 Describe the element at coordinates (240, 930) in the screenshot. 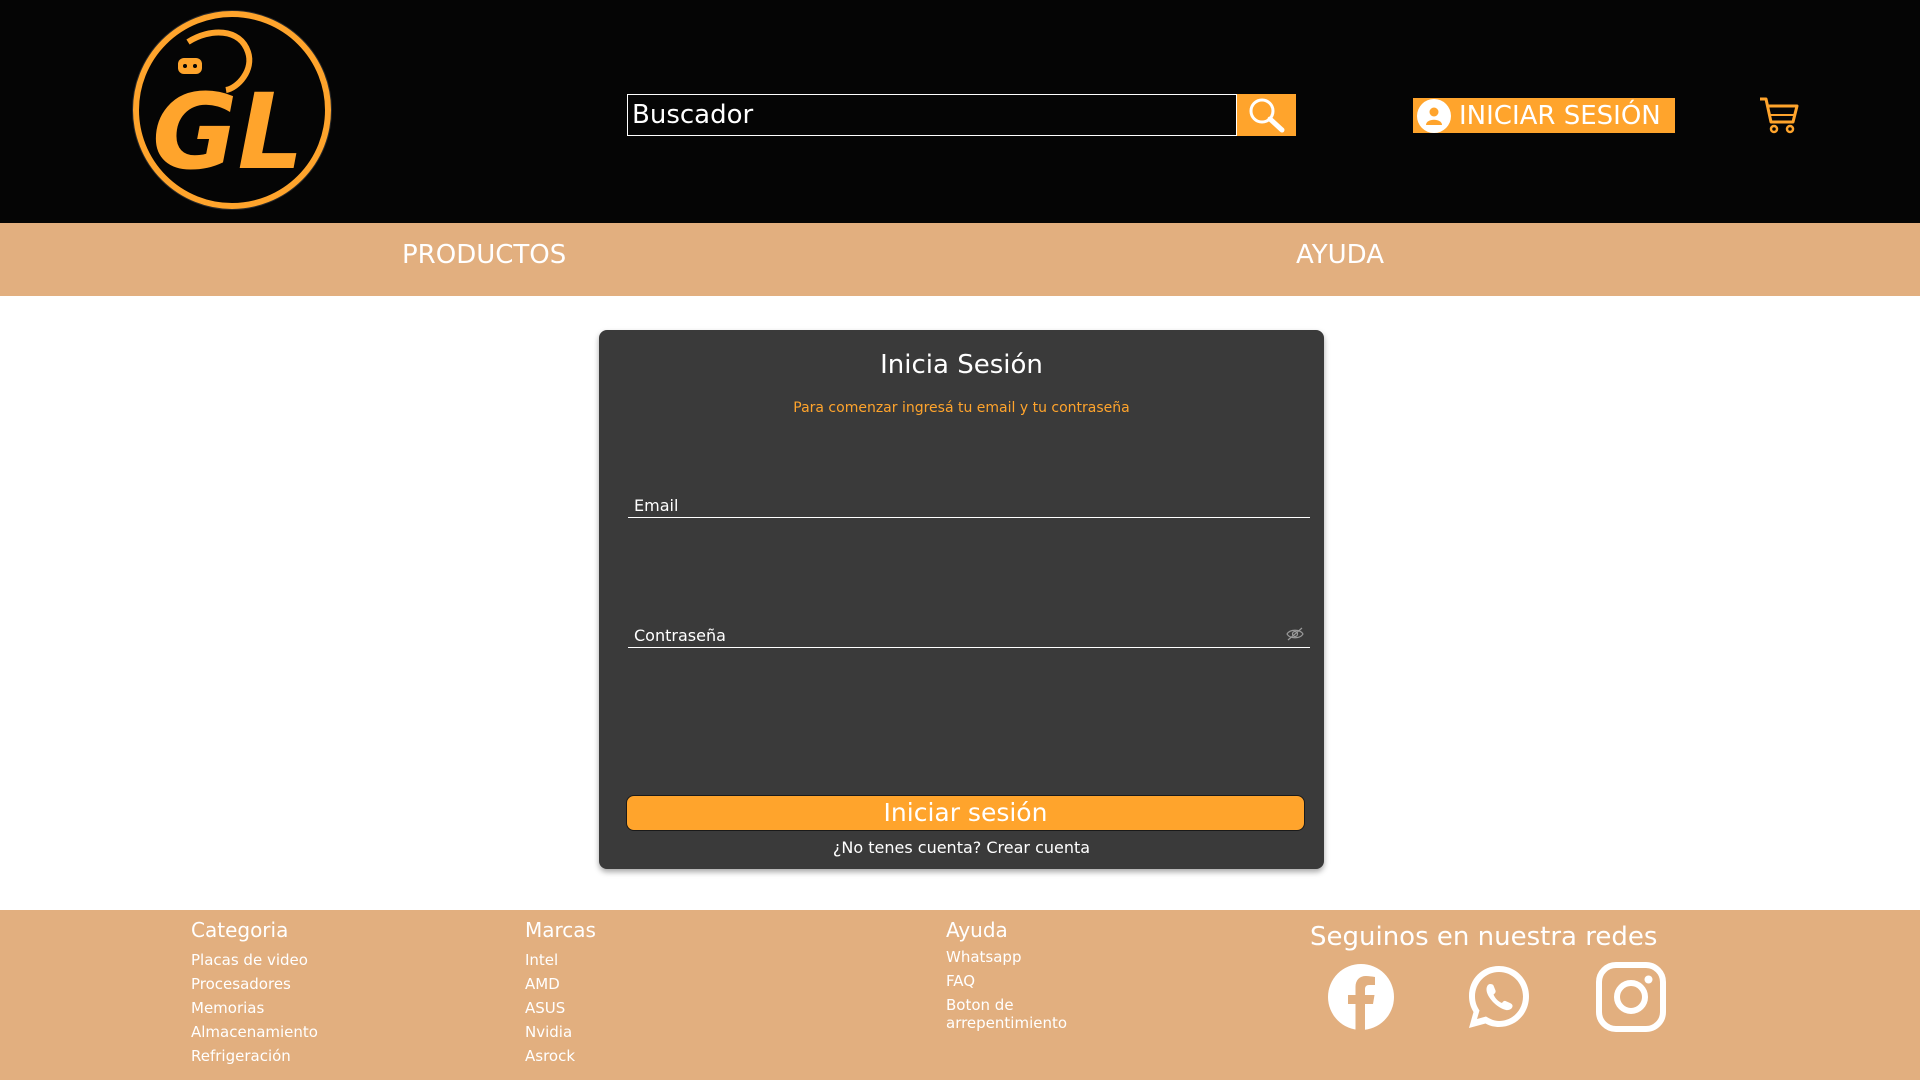

I see `footer-categoria-title: Categoria` at that location.